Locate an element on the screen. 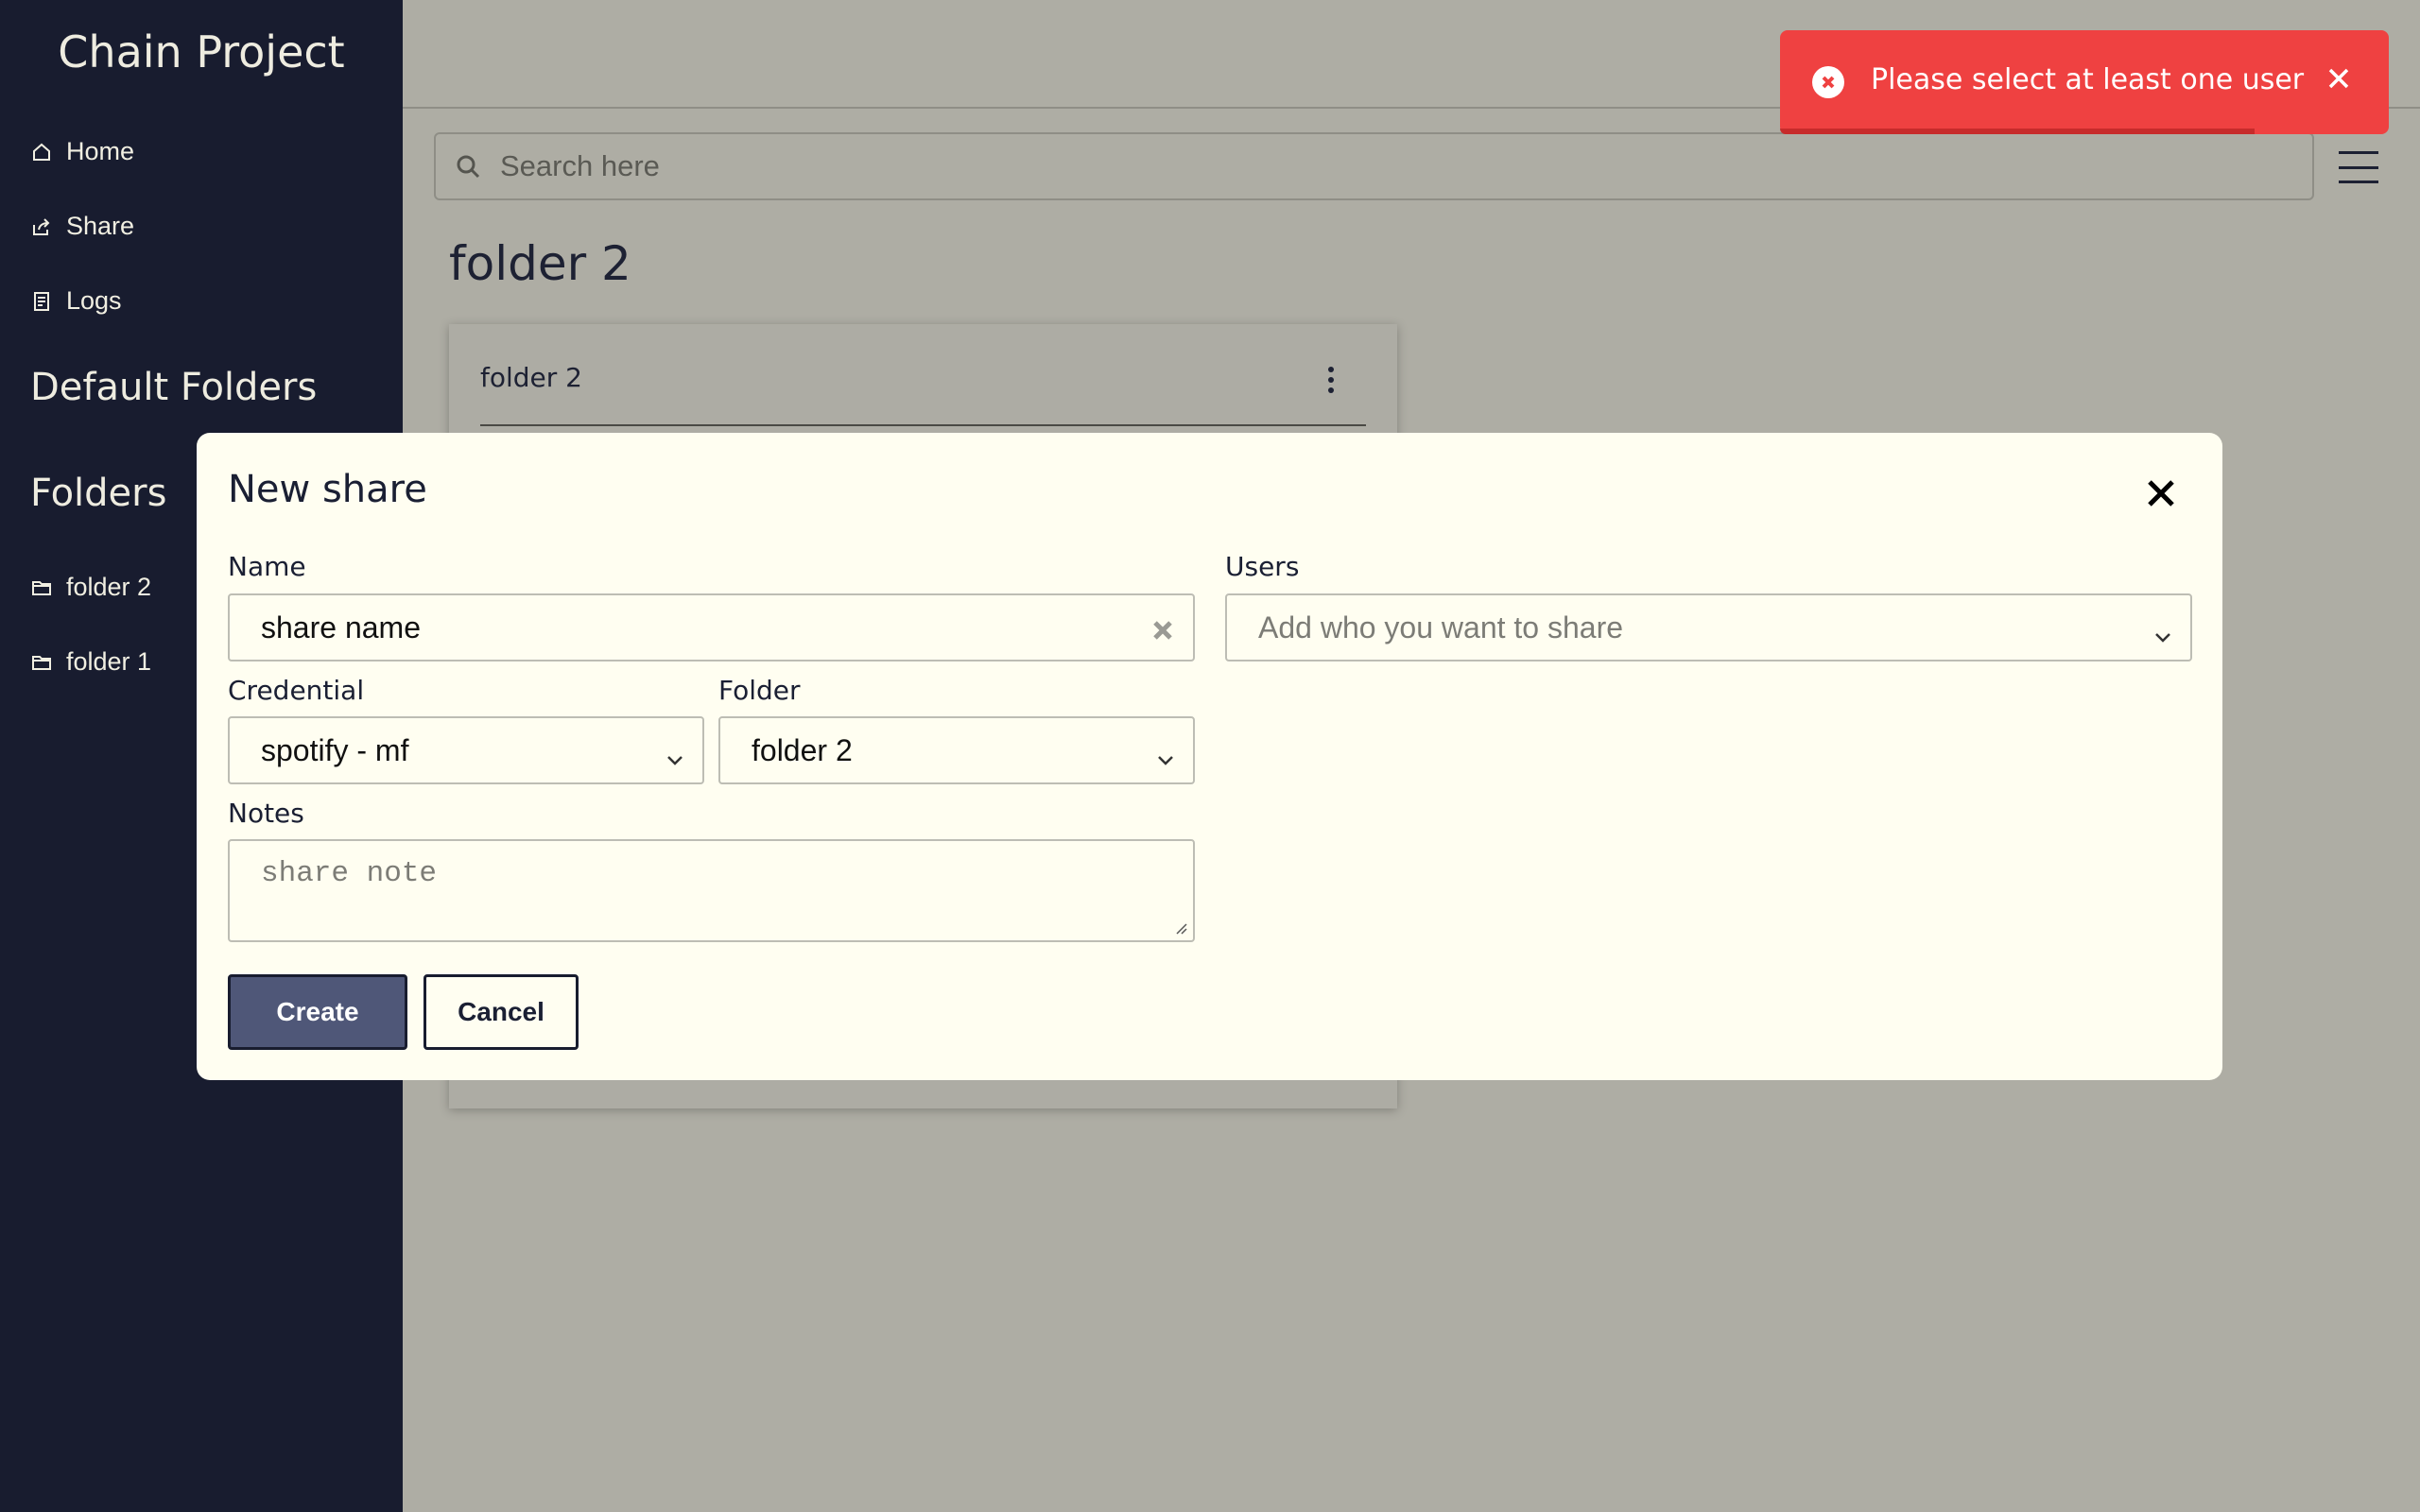 The height and width of the screenshot is (1512, 2420). sidebar-item-folder-1: folder 1 is located at coordinates (91, 662).